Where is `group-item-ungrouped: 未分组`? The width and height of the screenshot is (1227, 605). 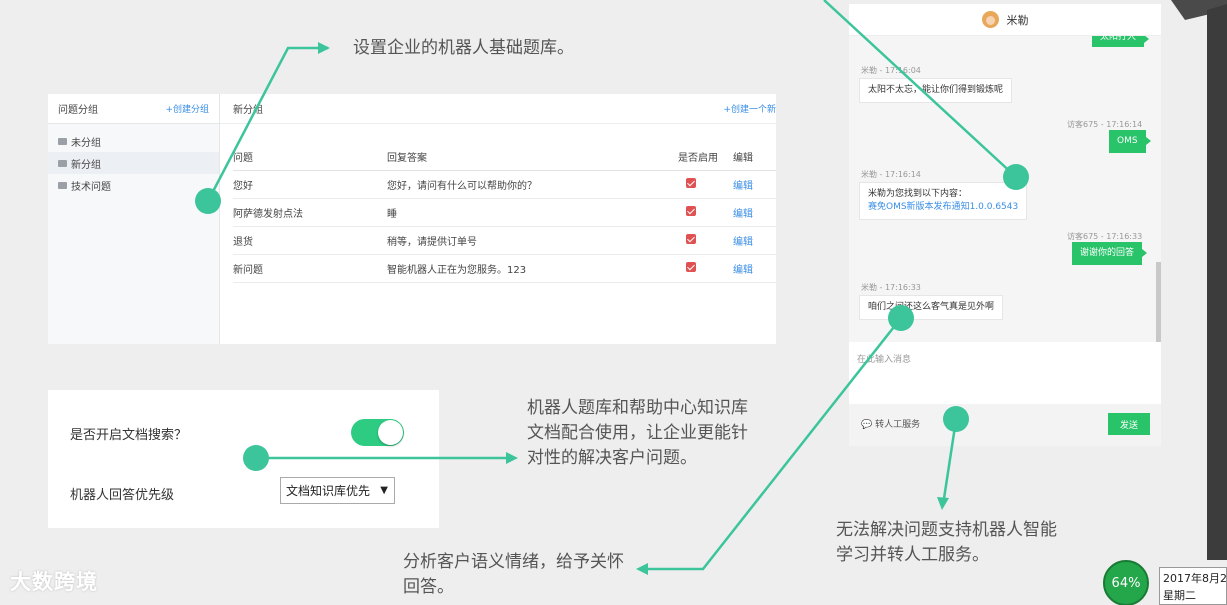
group-item-ungrouped: 未分组 is located at coordinates (133, 141).